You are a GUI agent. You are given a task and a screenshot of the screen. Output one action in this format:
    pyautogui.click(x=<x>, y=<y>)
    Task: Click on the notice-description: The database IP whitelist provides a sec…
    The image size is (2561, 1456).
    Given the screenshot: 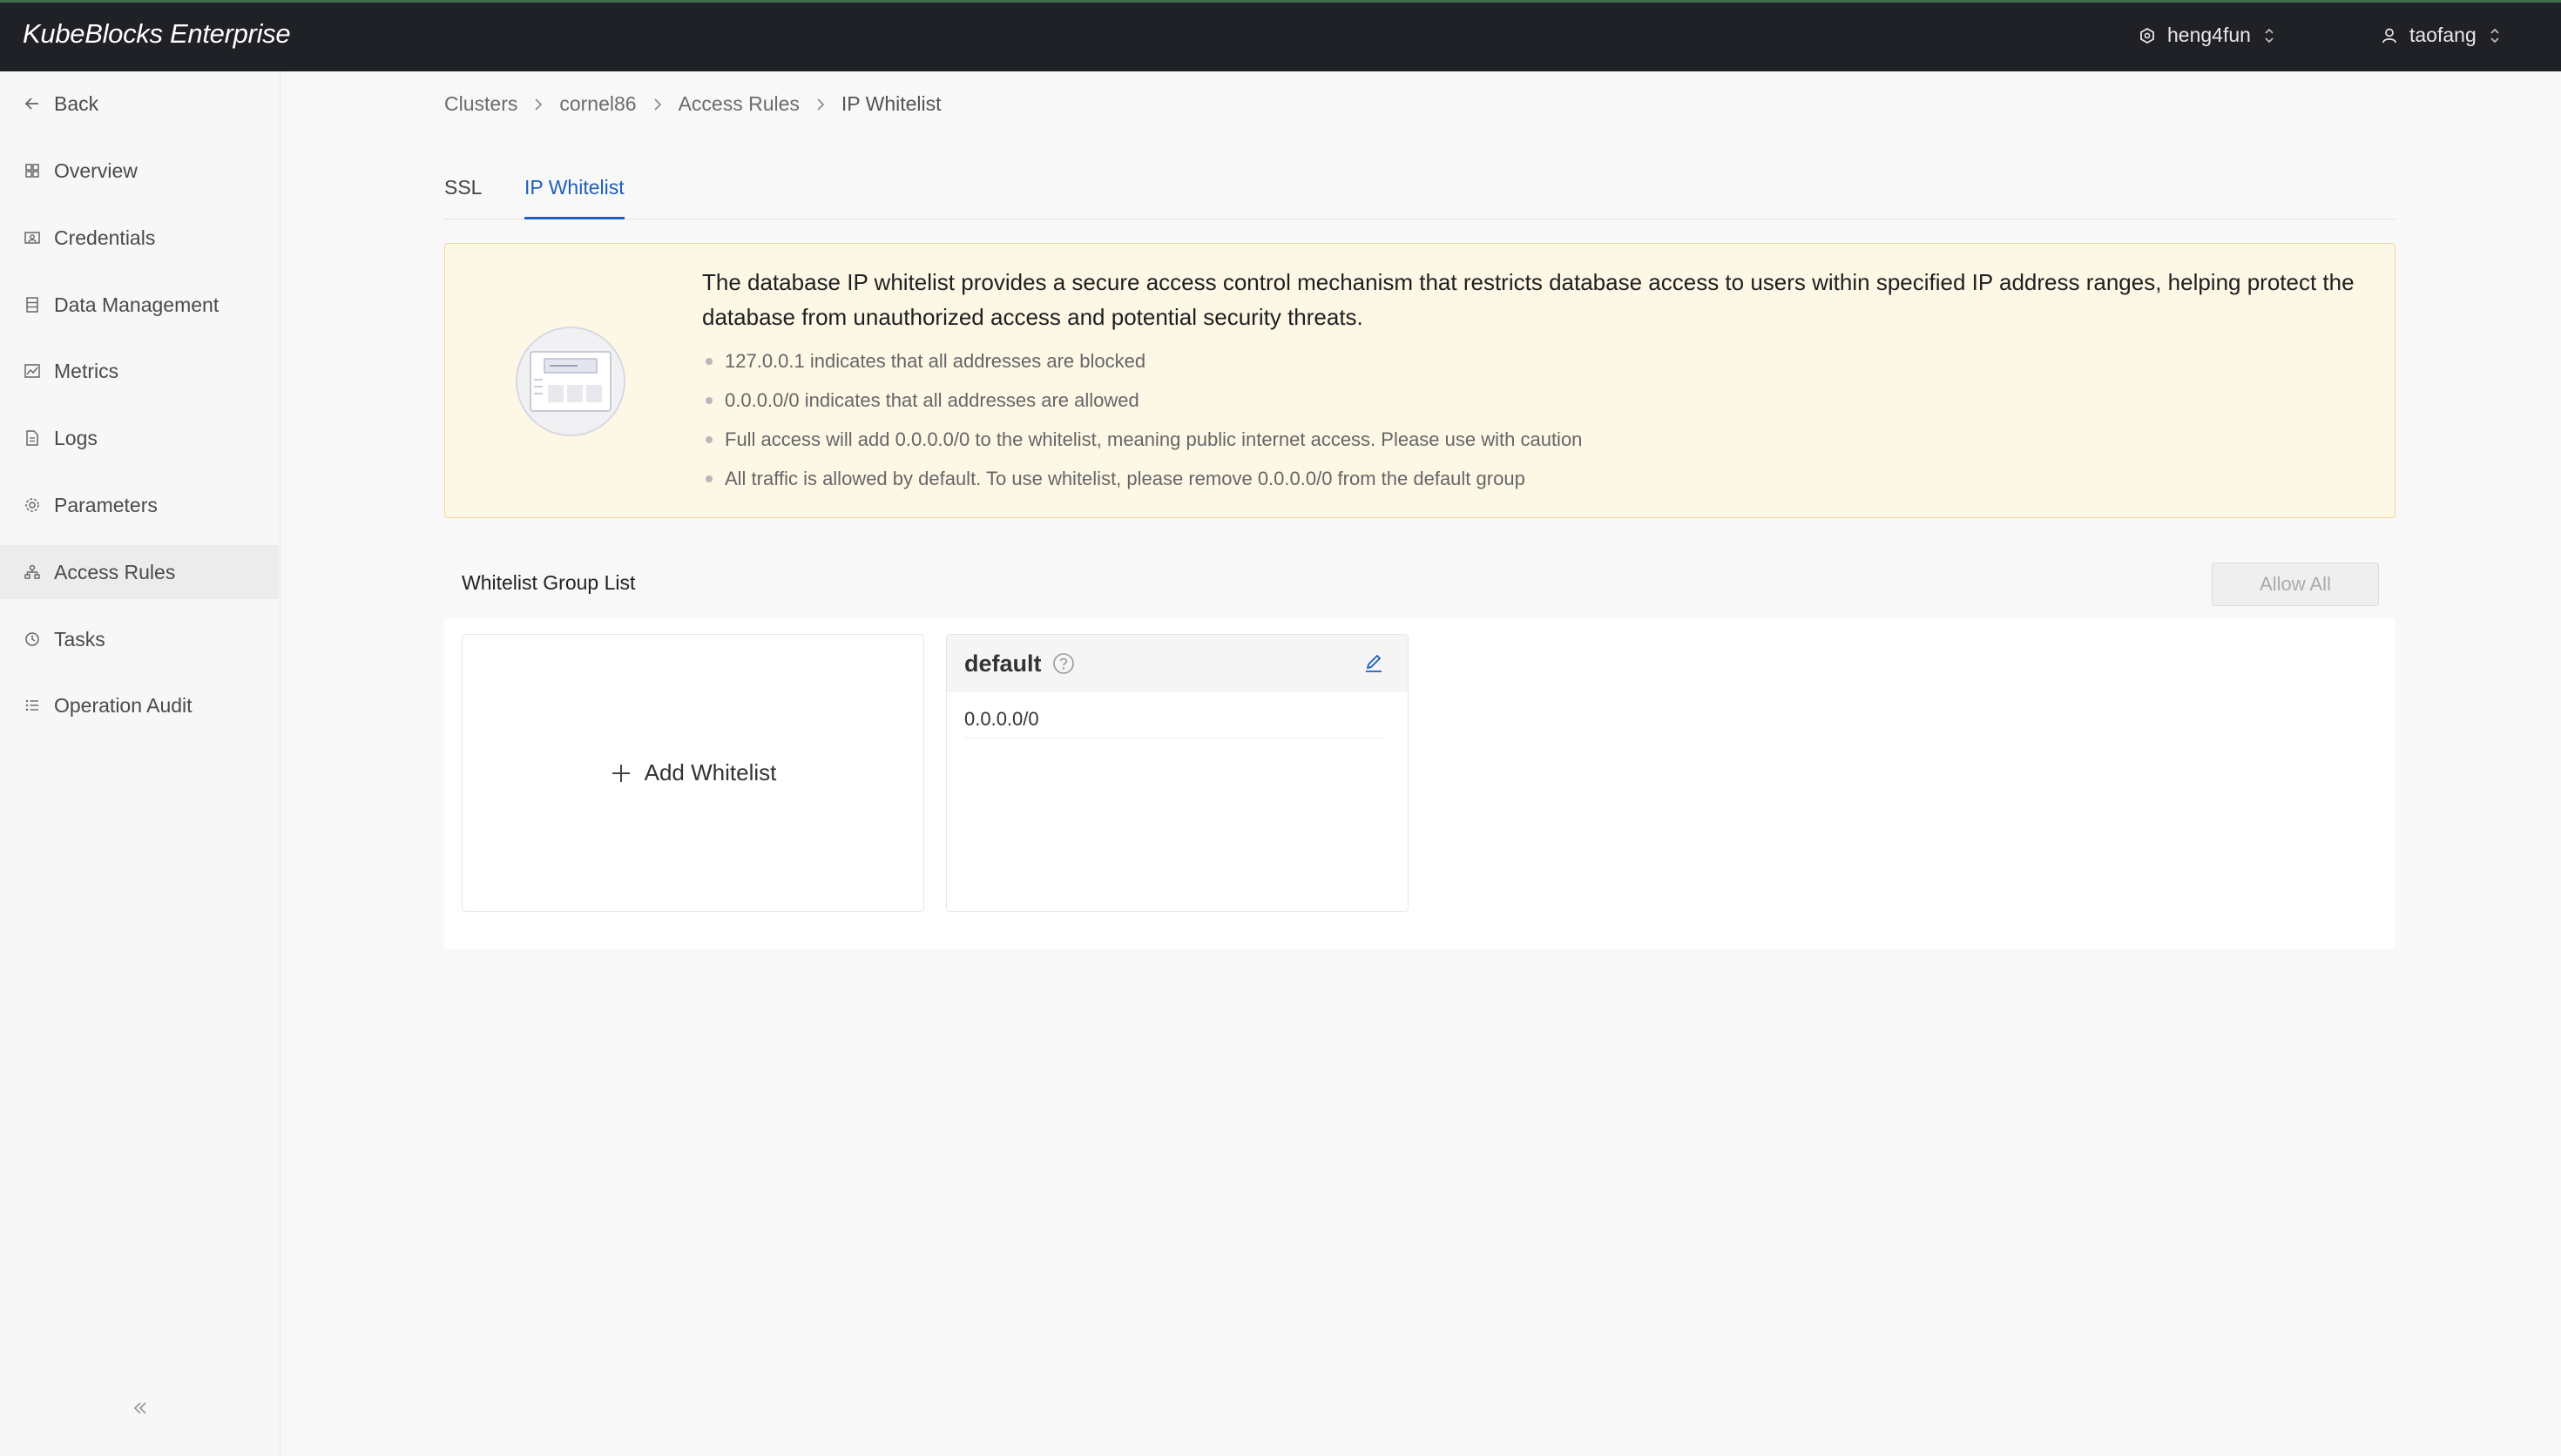 What is the action you would take?
    pyautogui.click(x=1528, y=299)
    